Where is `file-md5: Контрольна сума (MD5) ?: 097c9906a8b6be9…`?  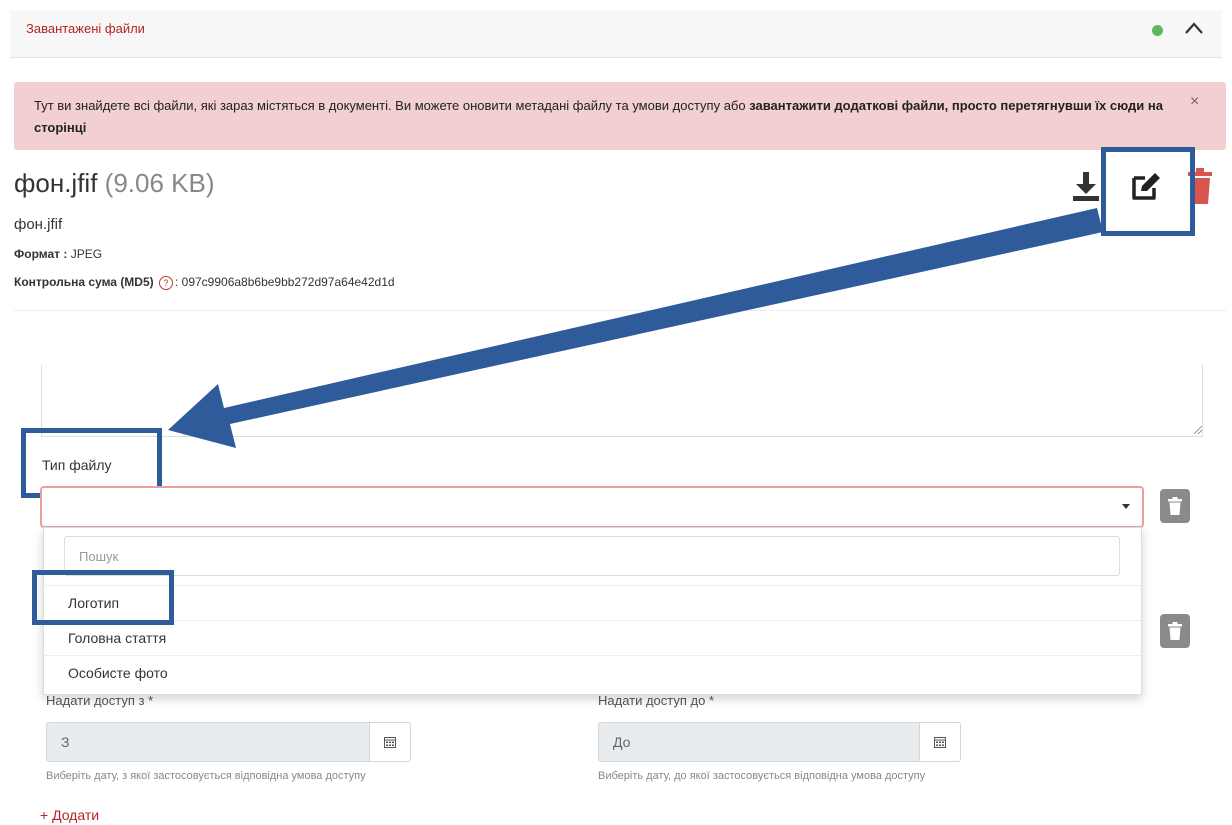
file-md5: Контрольна сума (MD5) ?: 097c9906a8b6be9… is located at coordinates (204, 282).